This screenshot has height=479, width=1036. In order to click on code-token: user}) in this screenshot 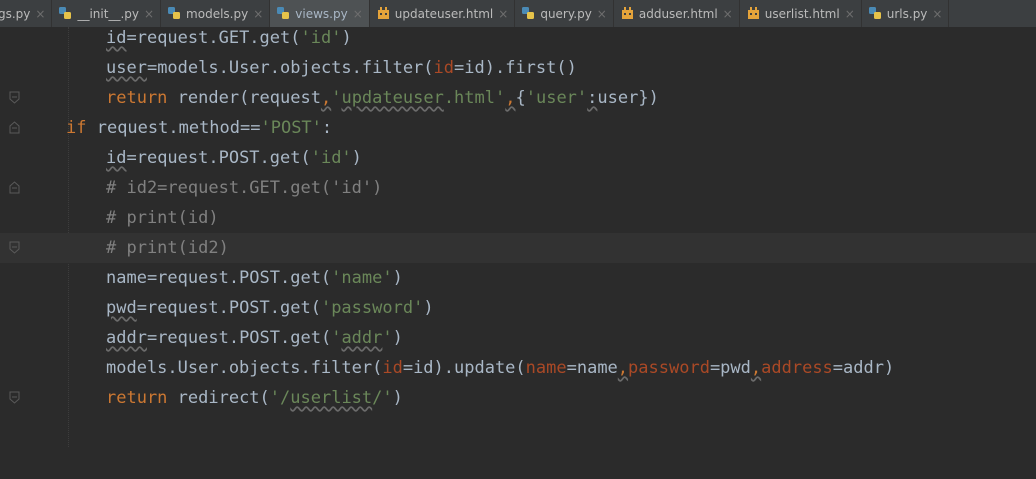, I will do `click(628, 98)`.